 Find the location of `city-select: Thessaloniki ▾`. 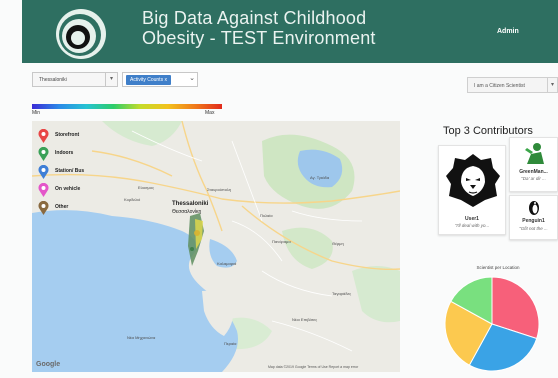

city-select: Thessaloniki ▾ is located at coordinates (75, 79).